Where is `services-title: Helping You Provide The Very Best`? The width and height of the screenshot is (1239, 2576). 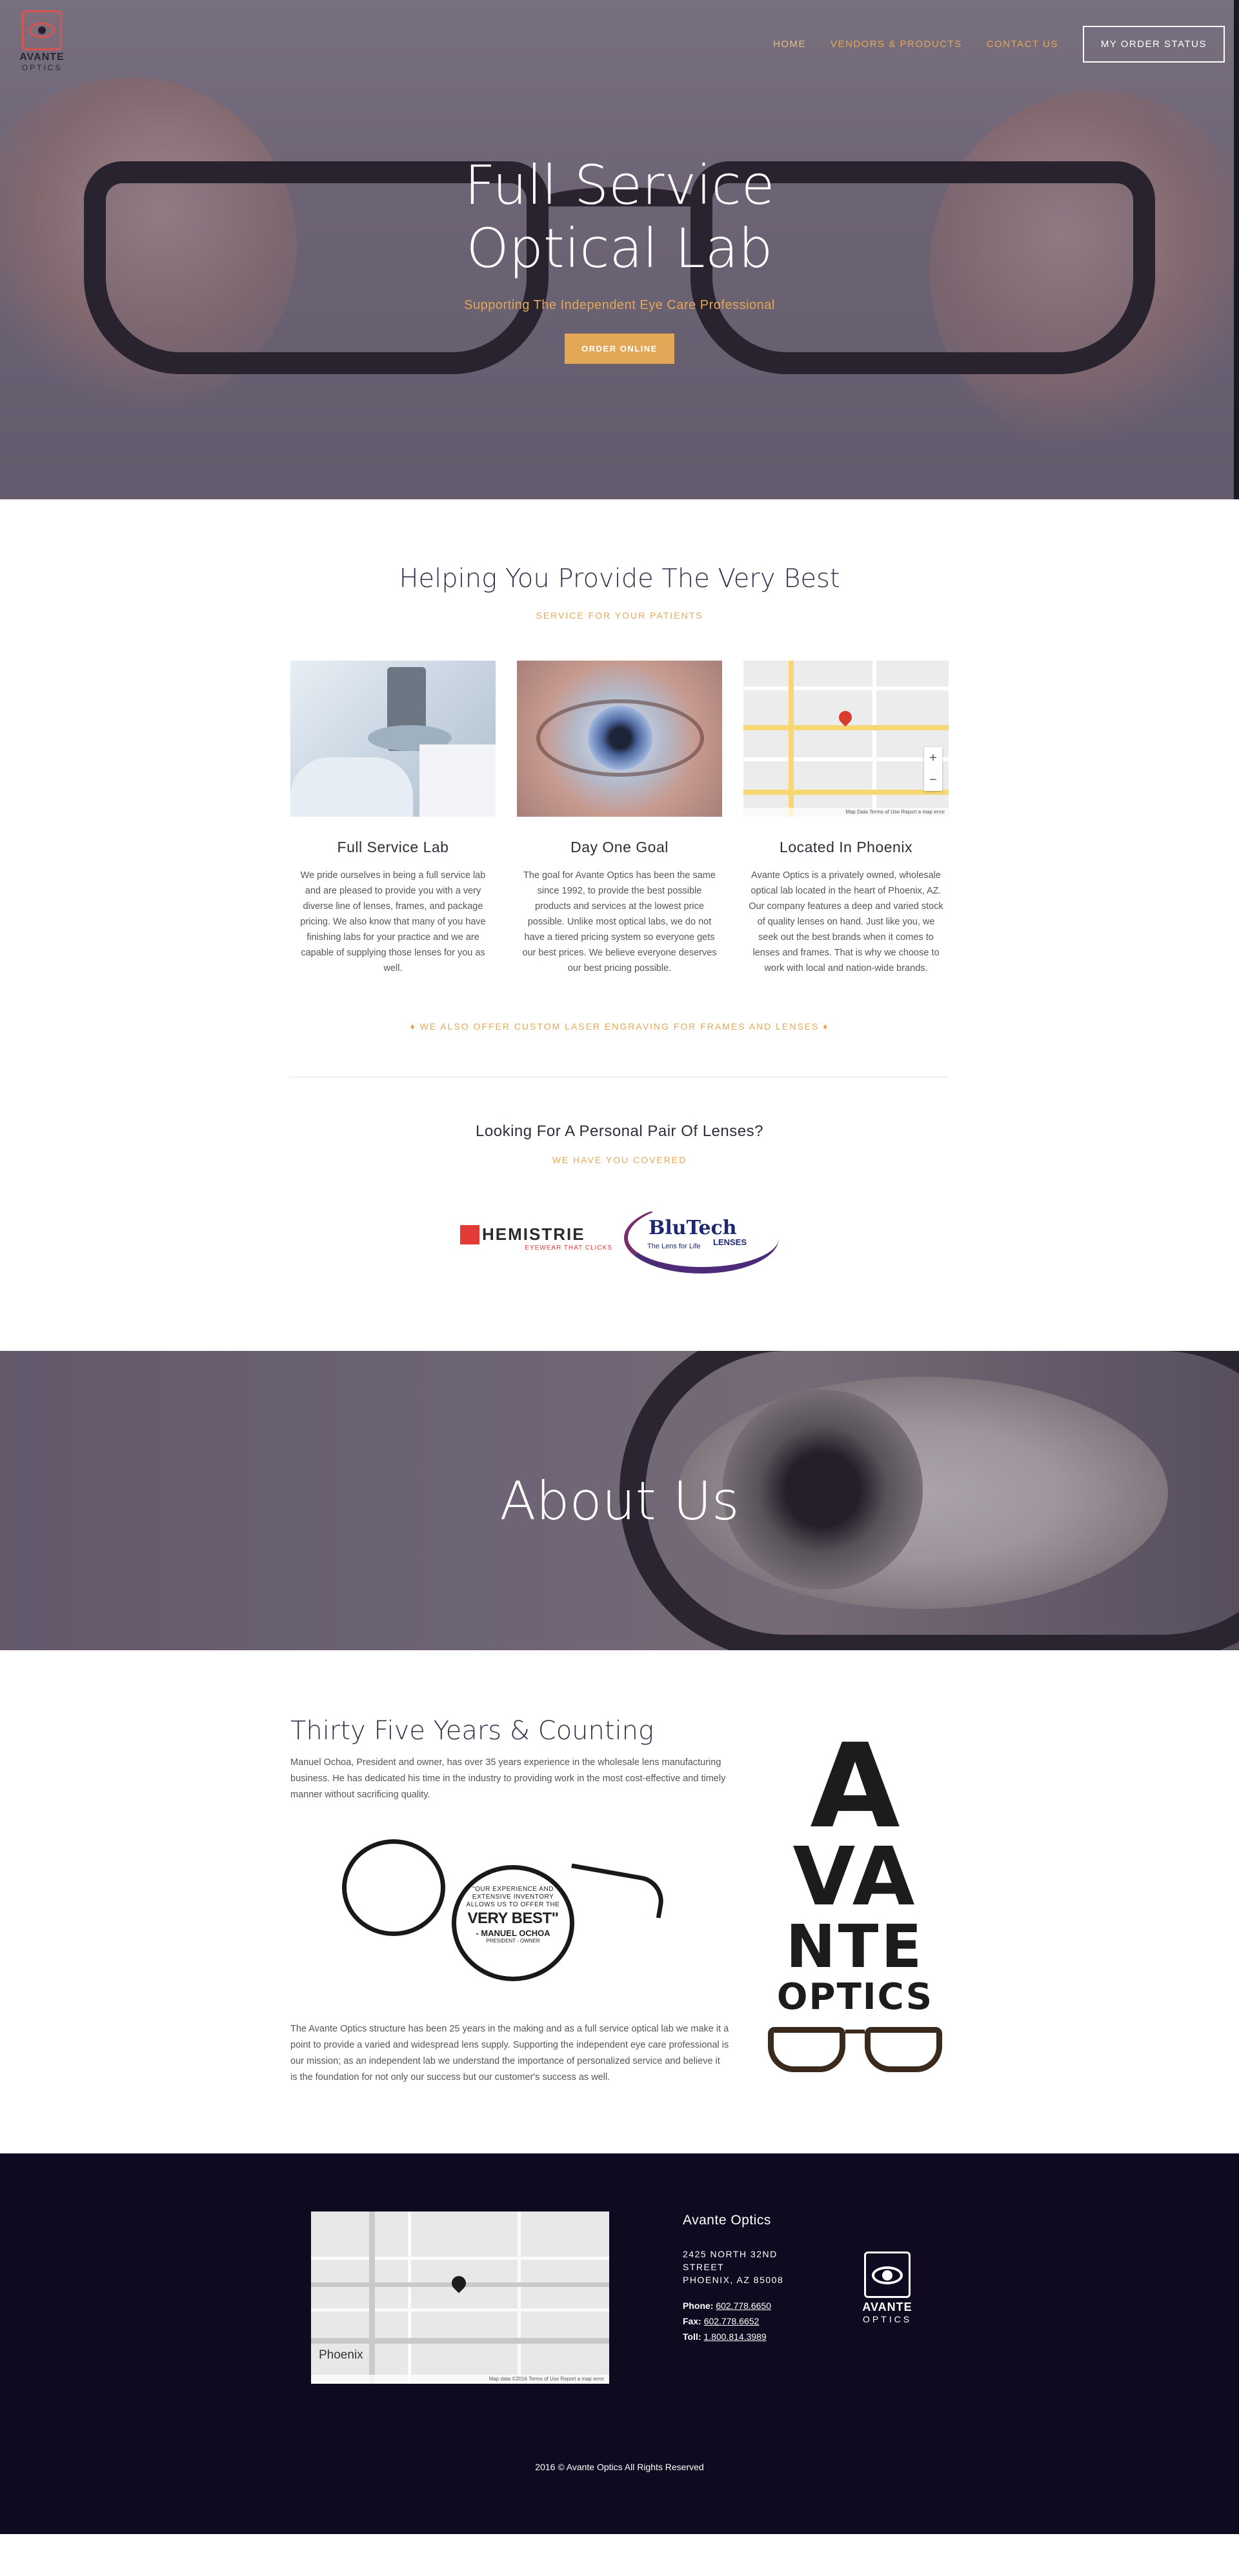
services-title: Helping You Provide The Very Best is located at coordinates (619, 579).